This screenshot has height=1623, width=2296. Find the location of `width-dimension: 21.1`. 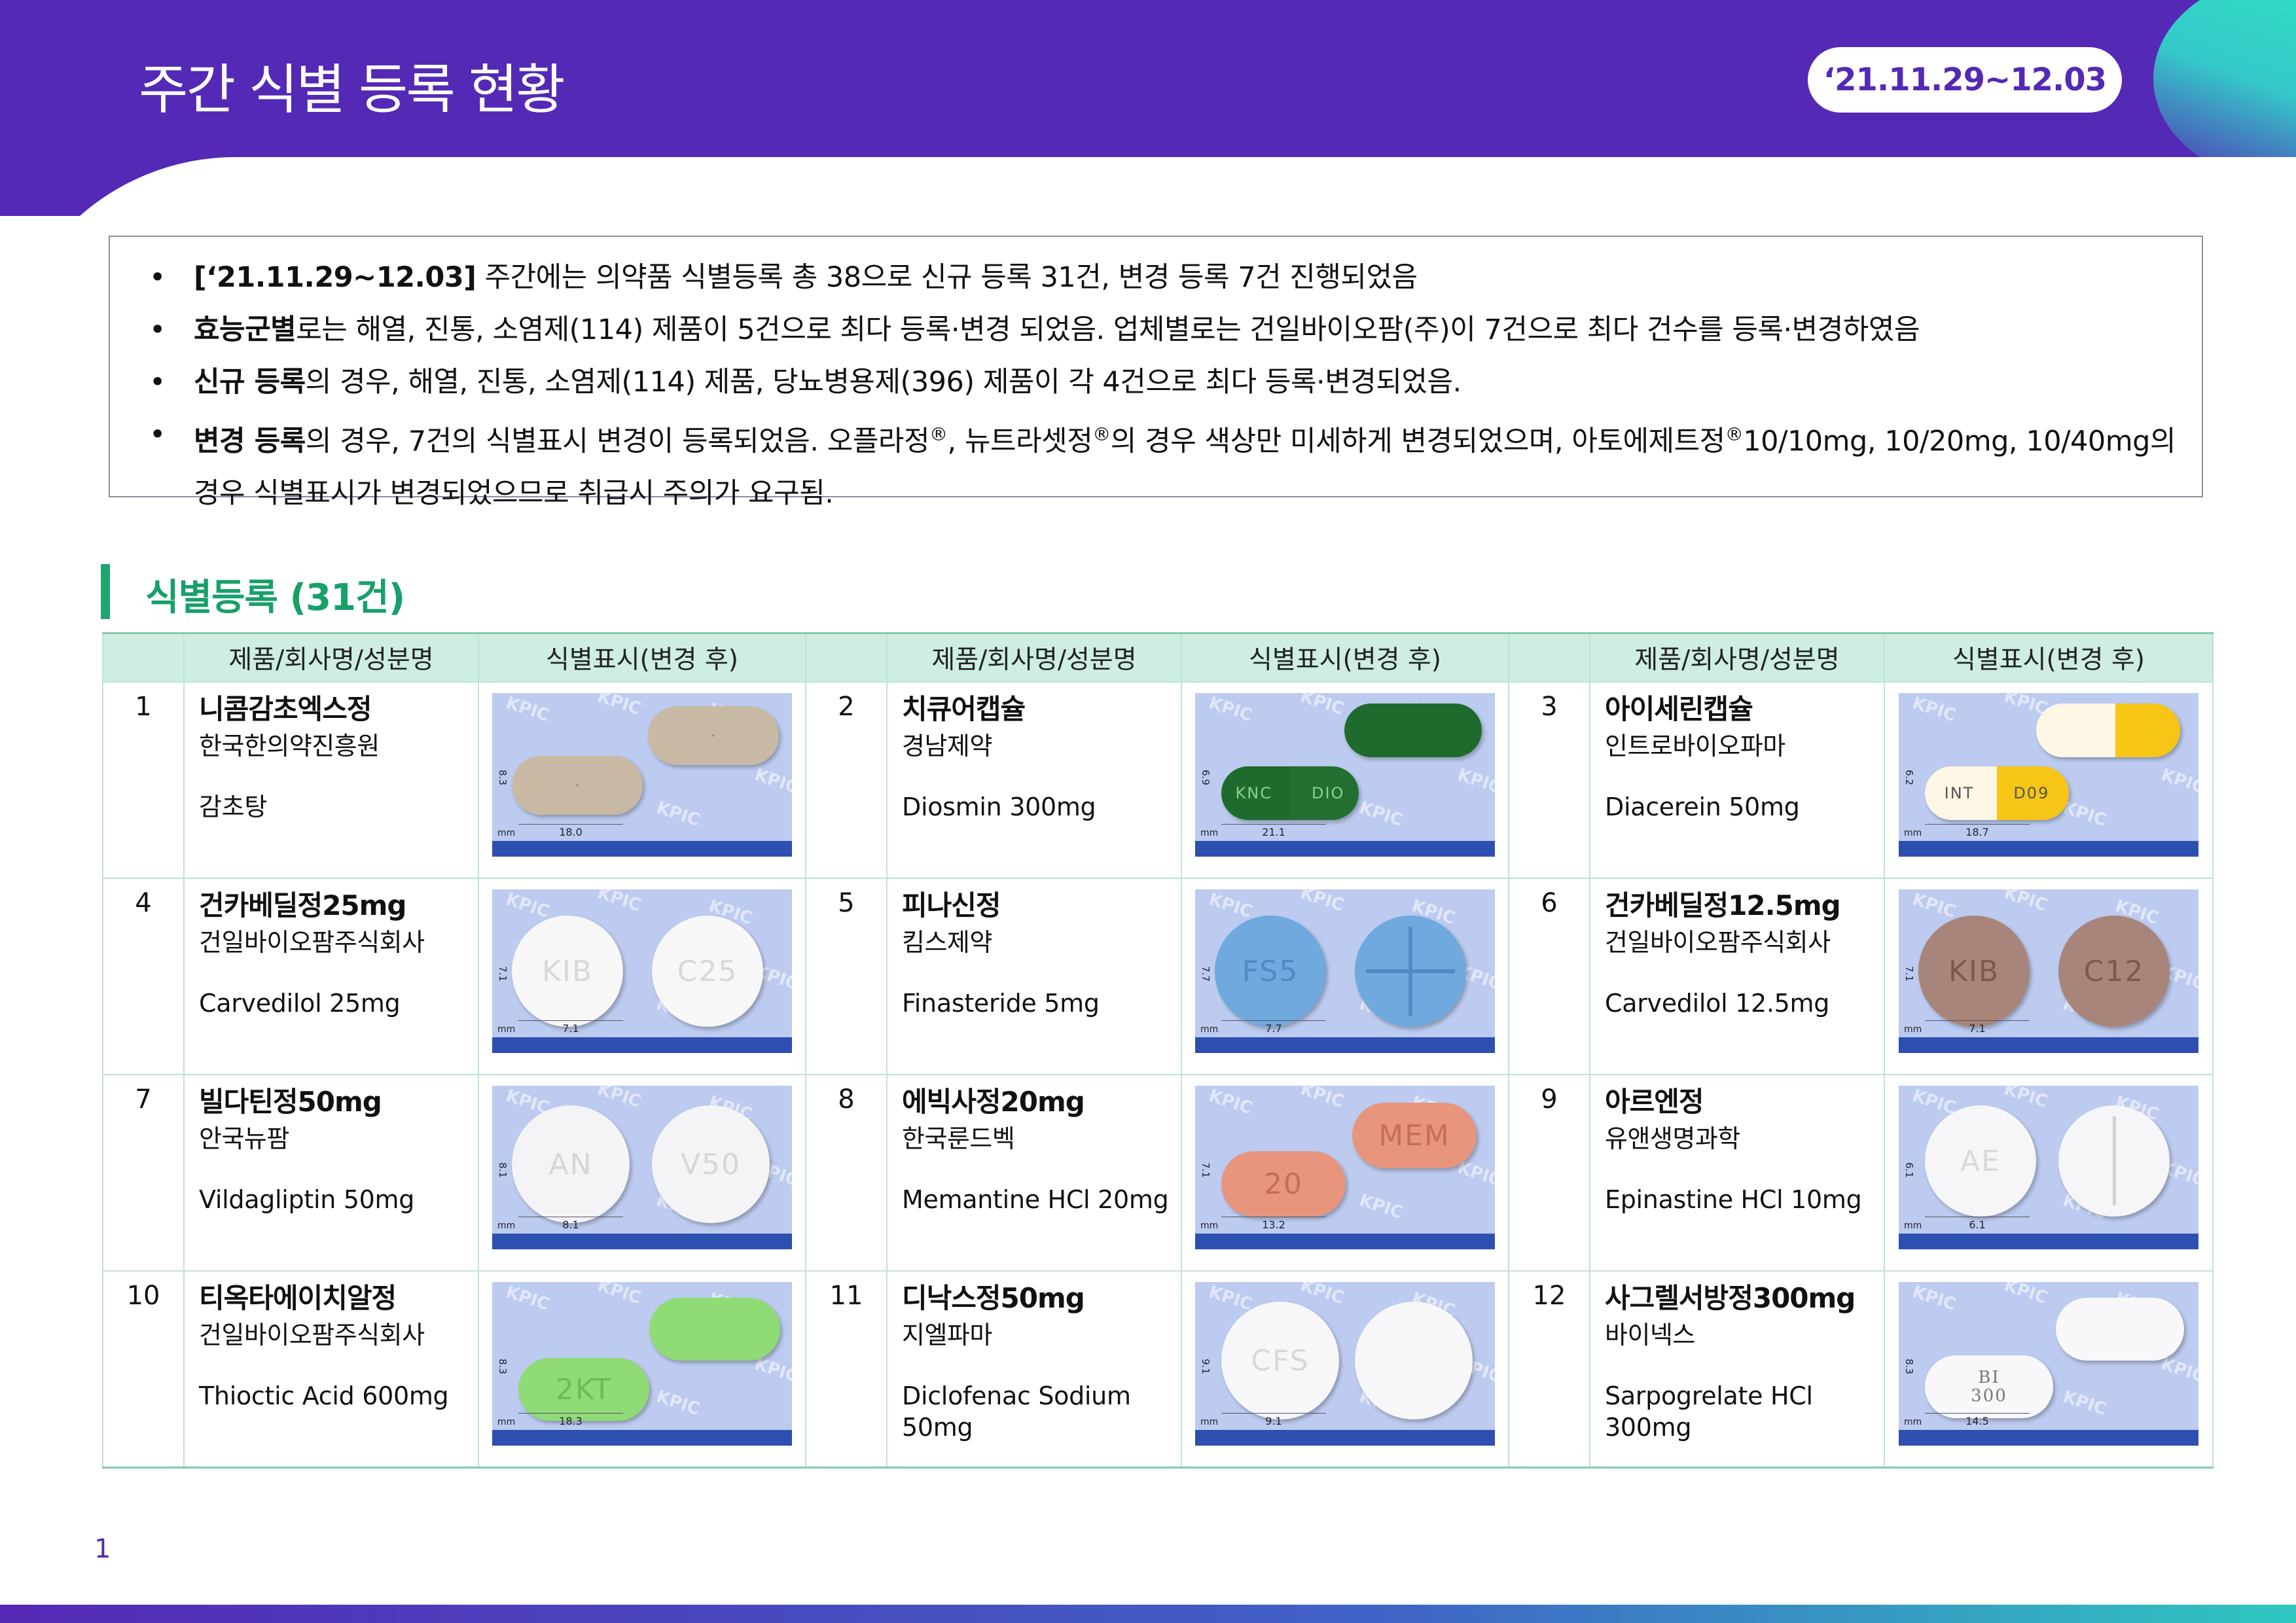

width-dimension: 21.1 is located at coordinates (1273, 831).